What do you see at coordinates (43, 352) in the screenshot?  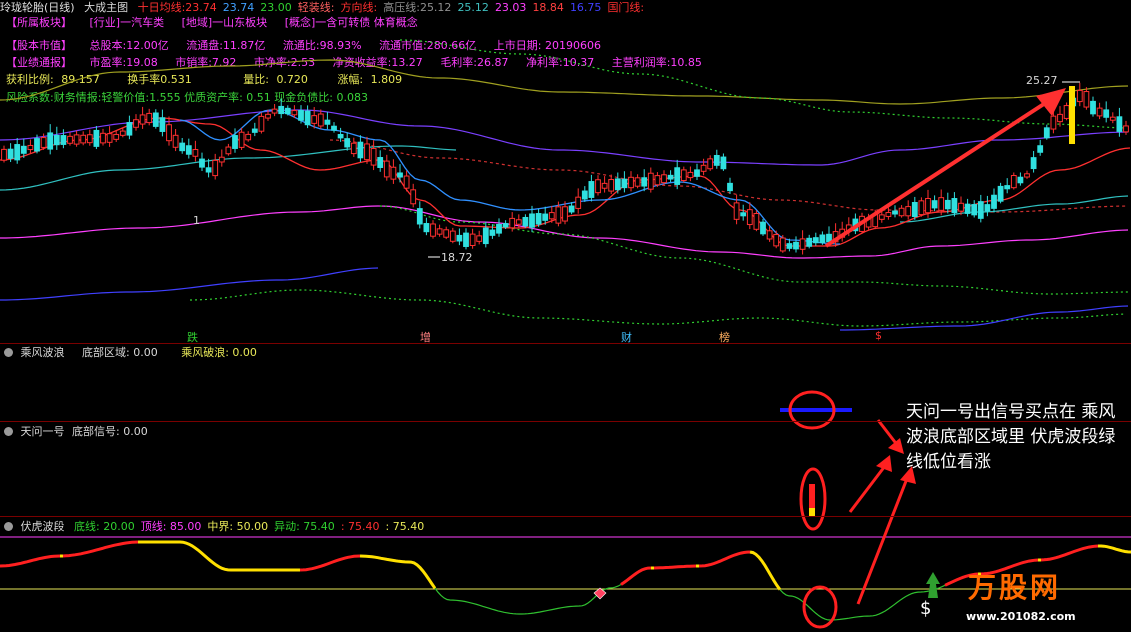 I see `panel-chengfeng-title: 乘风波浪` at bounding box center [43, 352].